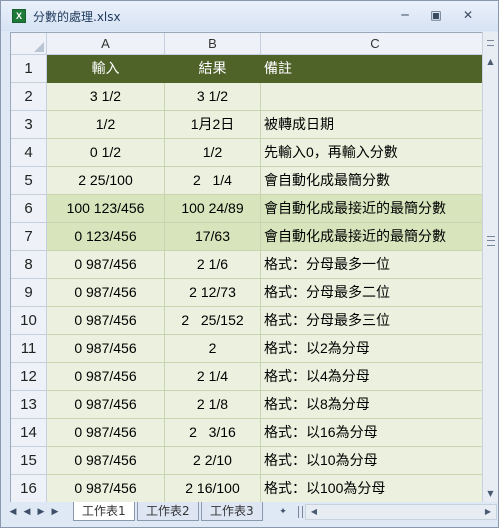 The height and width of the screenshot is (528, 499). What do you see at coordinates (29, 237) in the screenshot?
I see `row-header: 7` at bounding box center [29, 237].